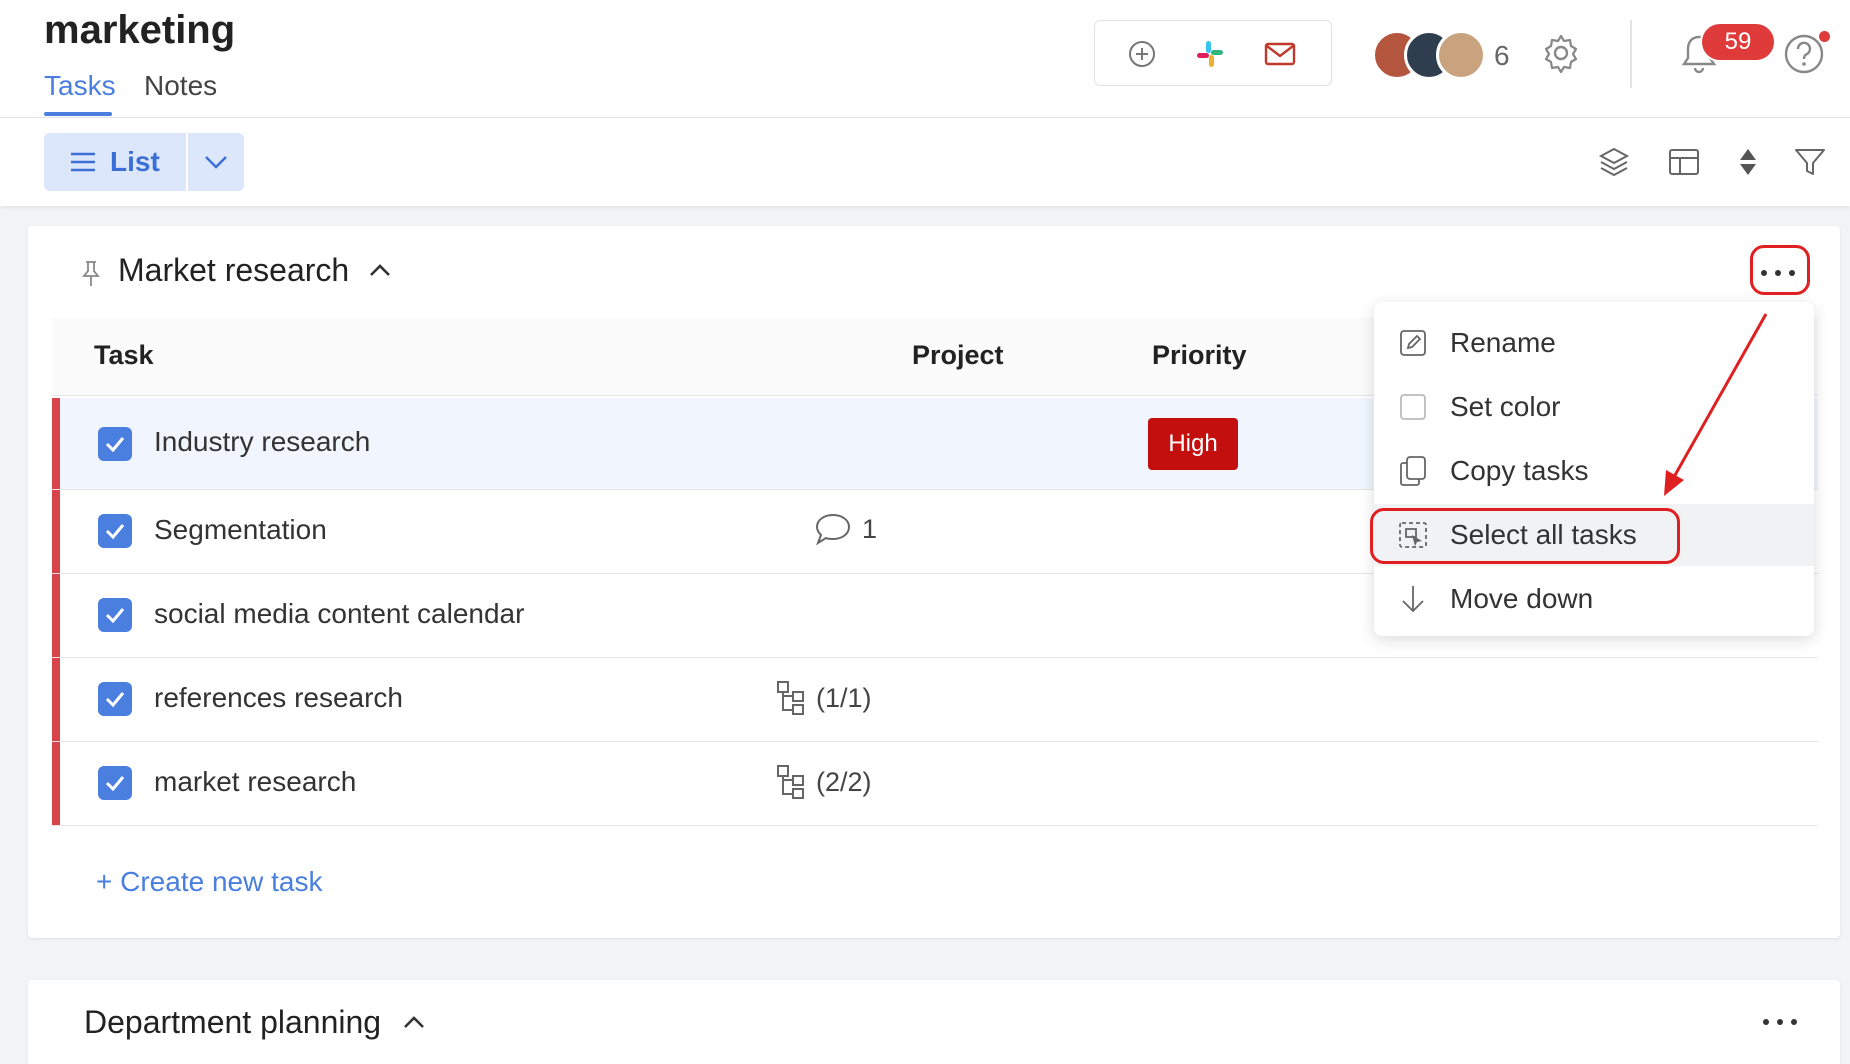 Image resolution: width=1850 pixels, height=1064 pixels. Describe the element at coordinates (1824, 36) in the screenshot. I see `help-unread-dot` at that location.